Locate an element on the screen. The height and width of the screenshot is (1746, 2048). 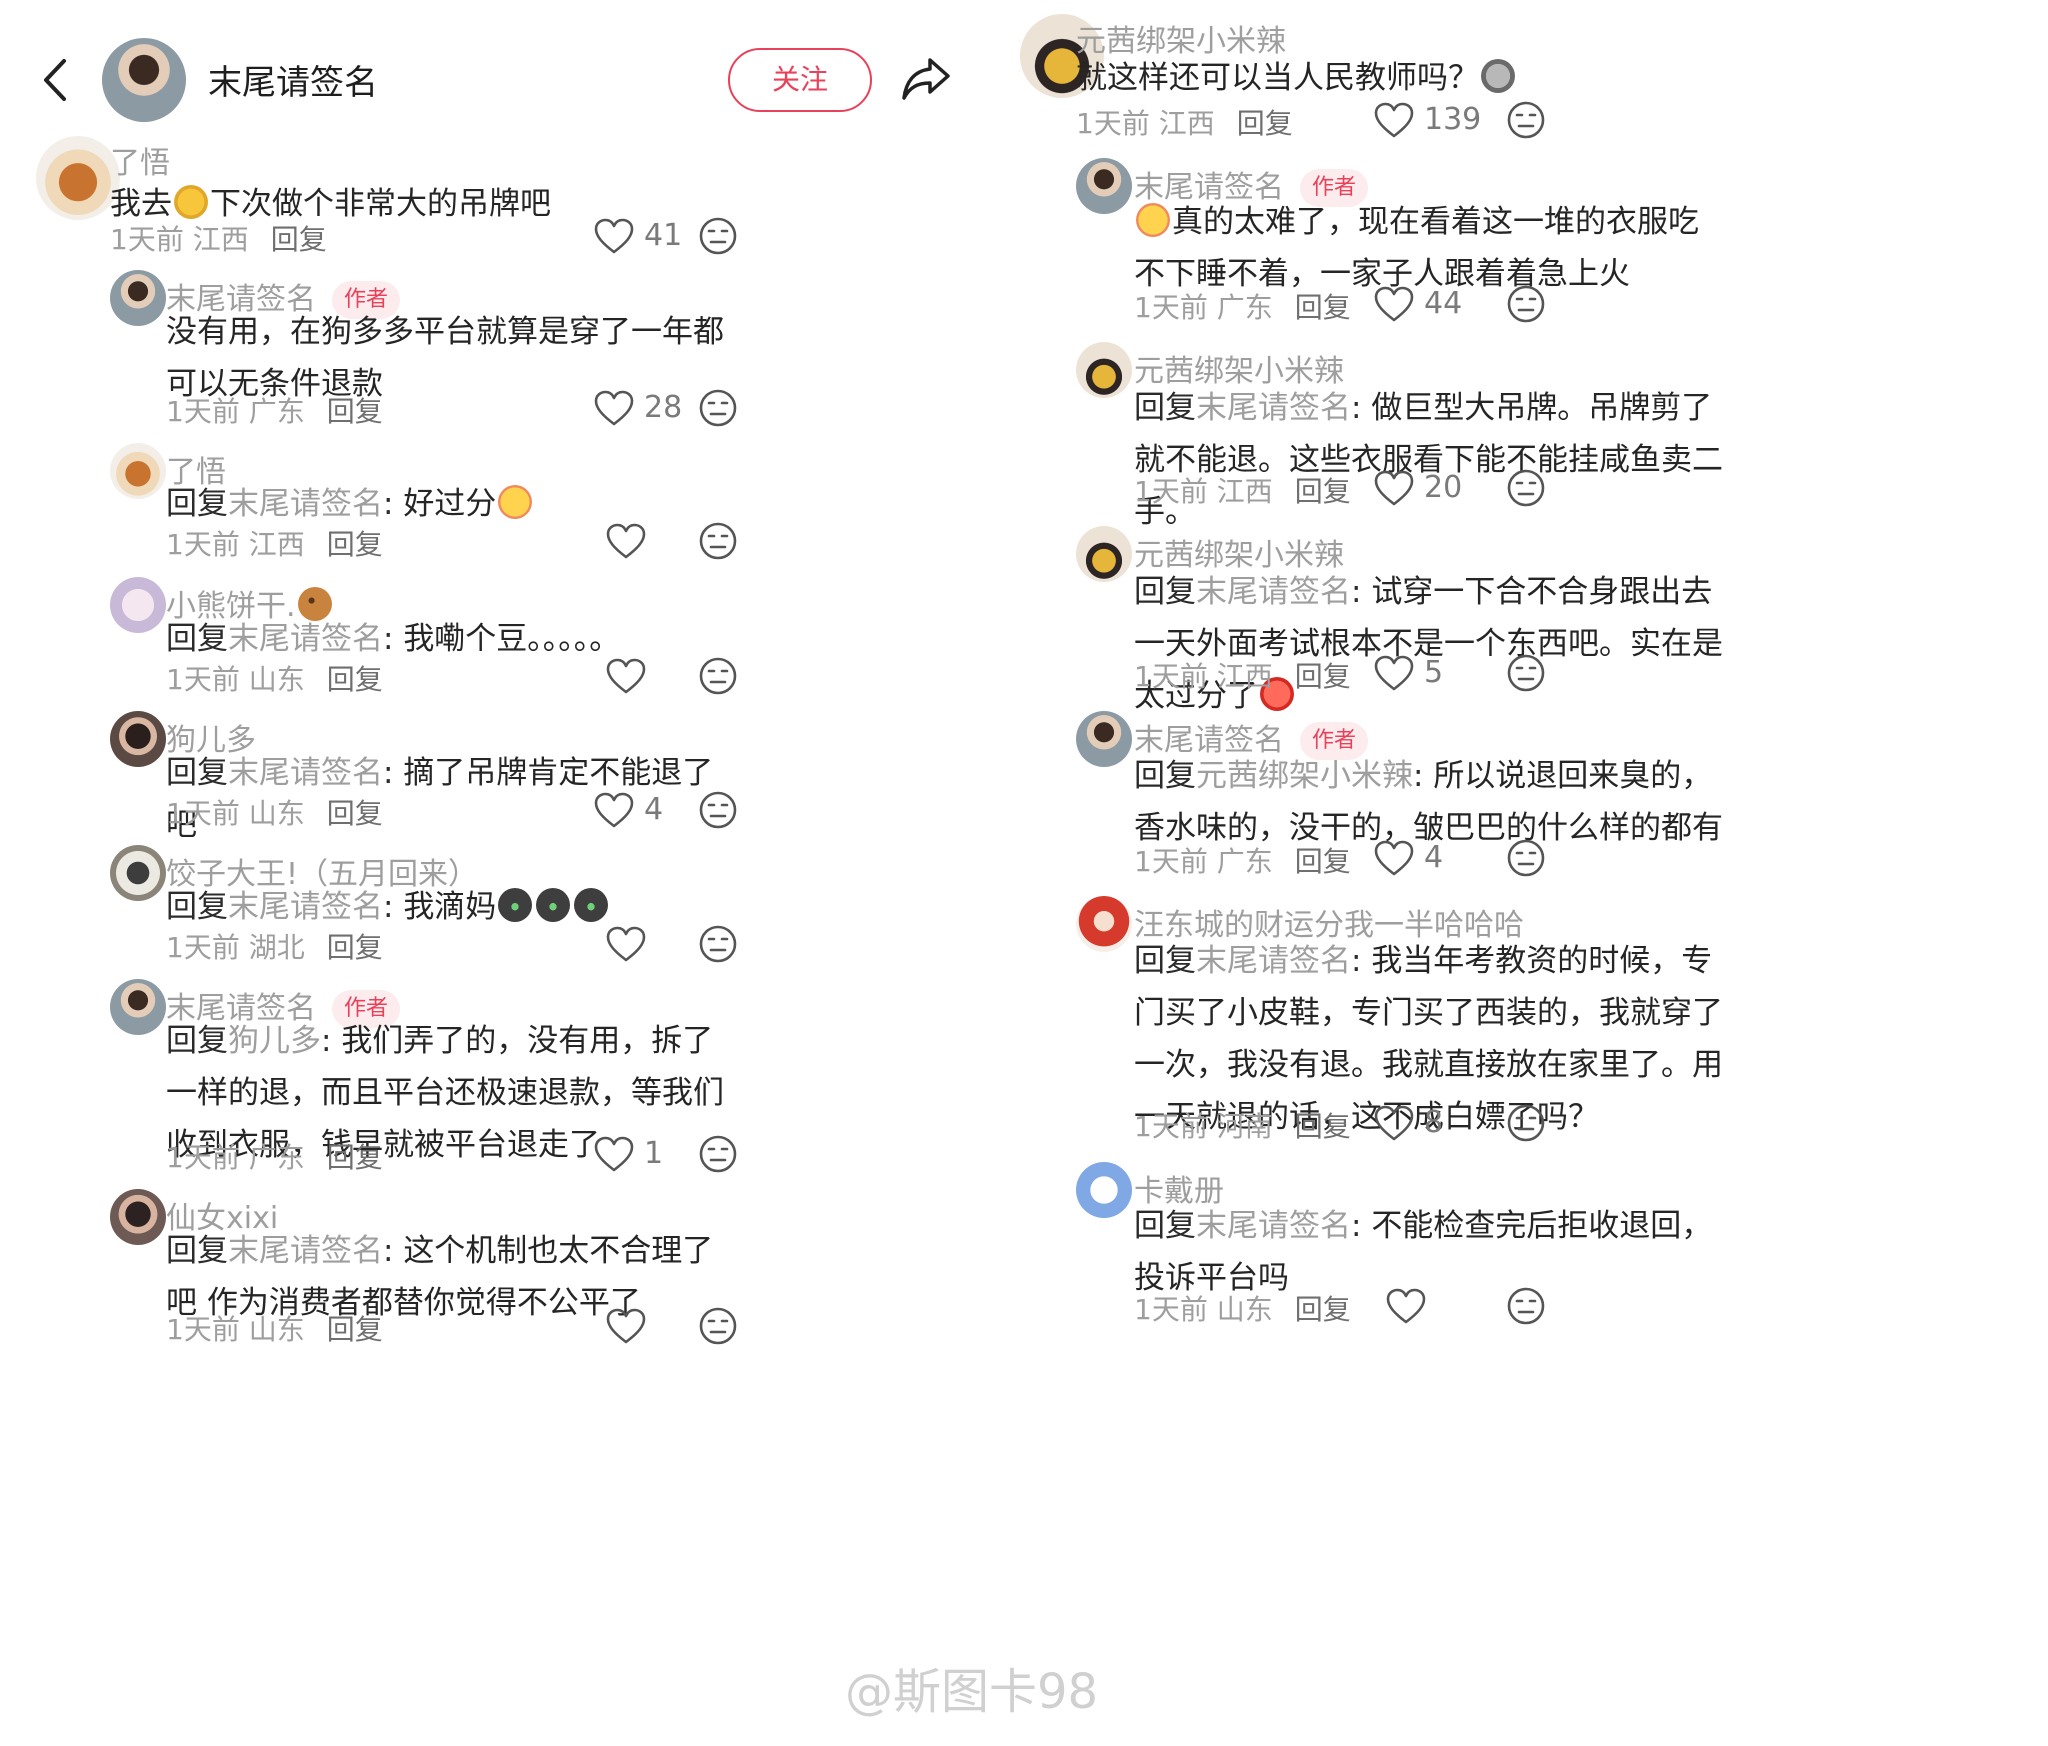
like-button: 139 is located at coordinates (1429, 122).